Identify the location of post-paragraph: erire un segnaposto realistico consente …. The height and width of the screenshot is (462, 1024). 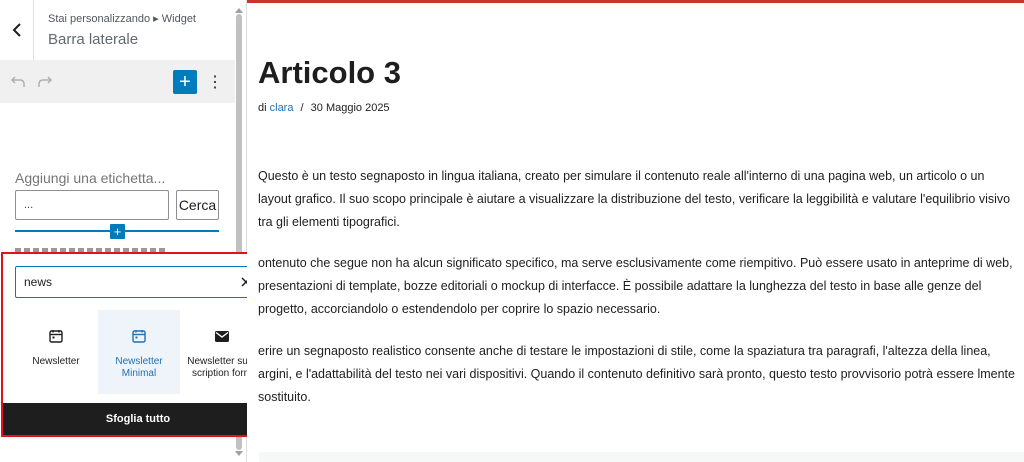
(636, 374).